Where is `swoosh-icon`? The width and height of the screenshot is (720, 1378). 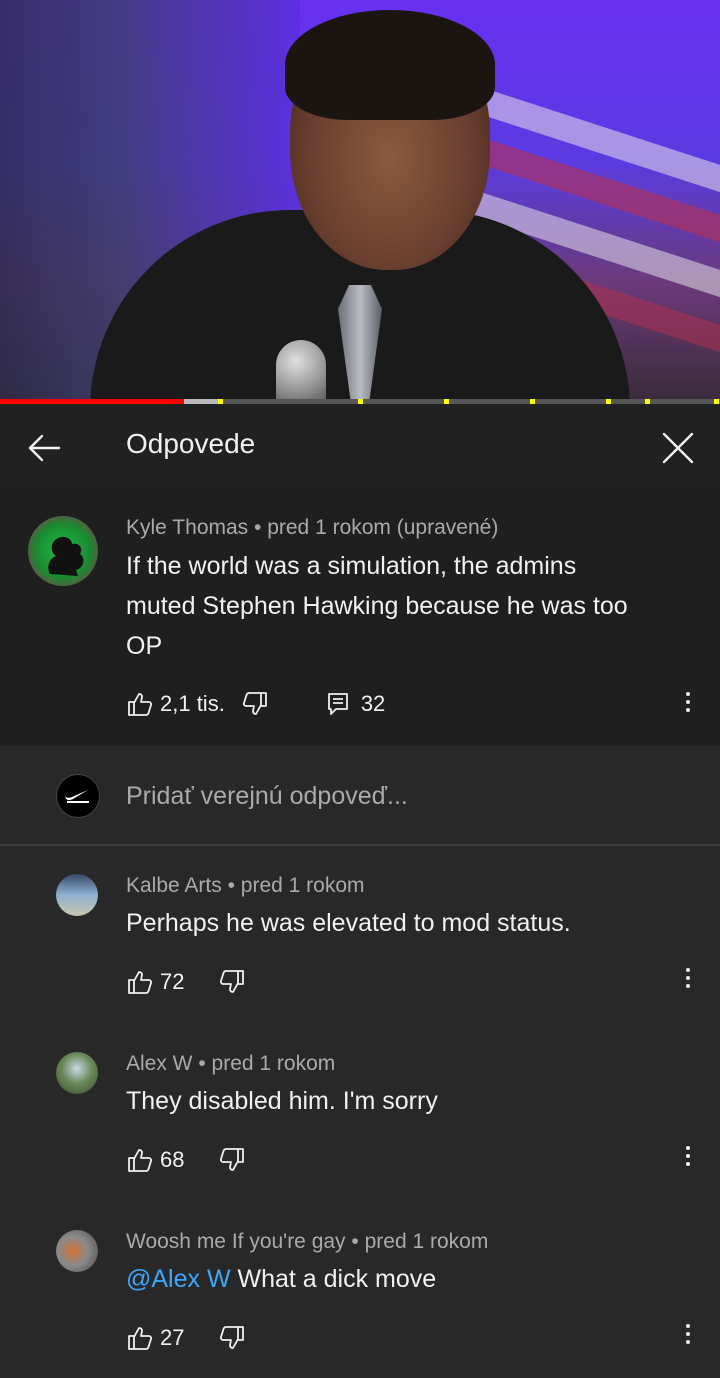 swoosh-icon is located at coordinates (77, 796).